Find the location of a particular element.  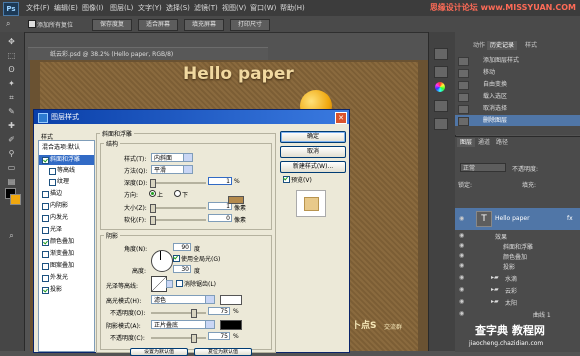

bevel-checkbox is located at coordinates (45, 160).